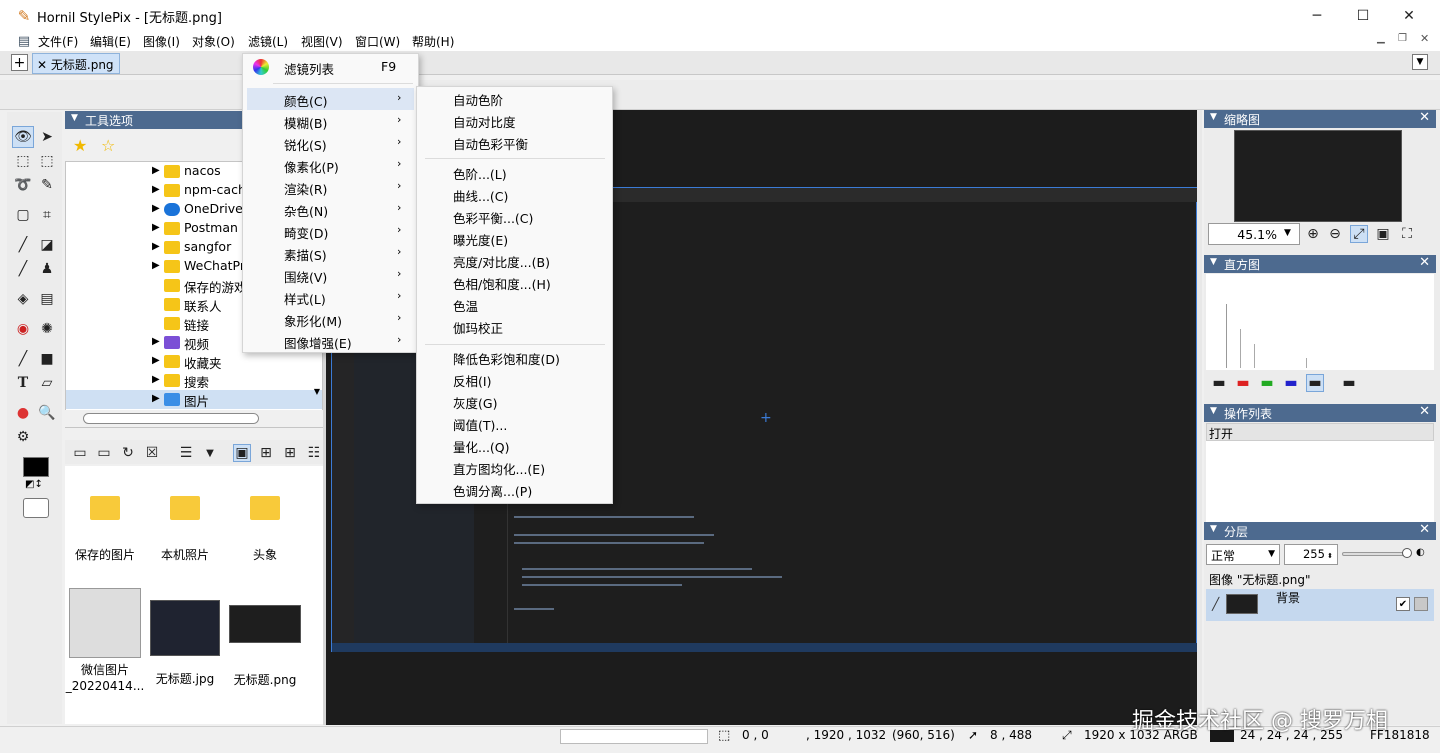  I want to click on histogram-options-icon: ▬, so click(1349, 383).